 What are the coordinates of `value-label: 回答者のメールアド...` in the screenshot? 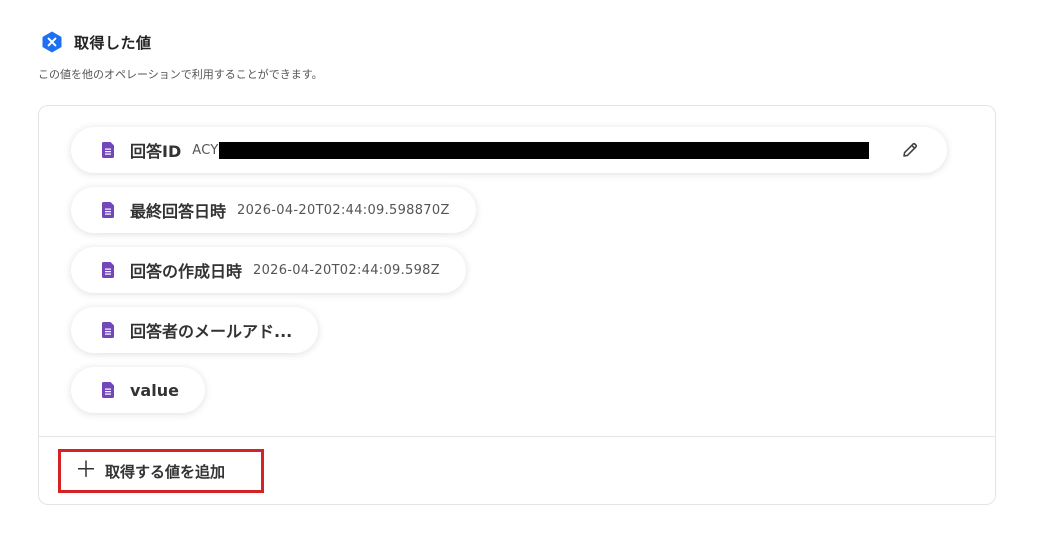 It's located at (211, 331).